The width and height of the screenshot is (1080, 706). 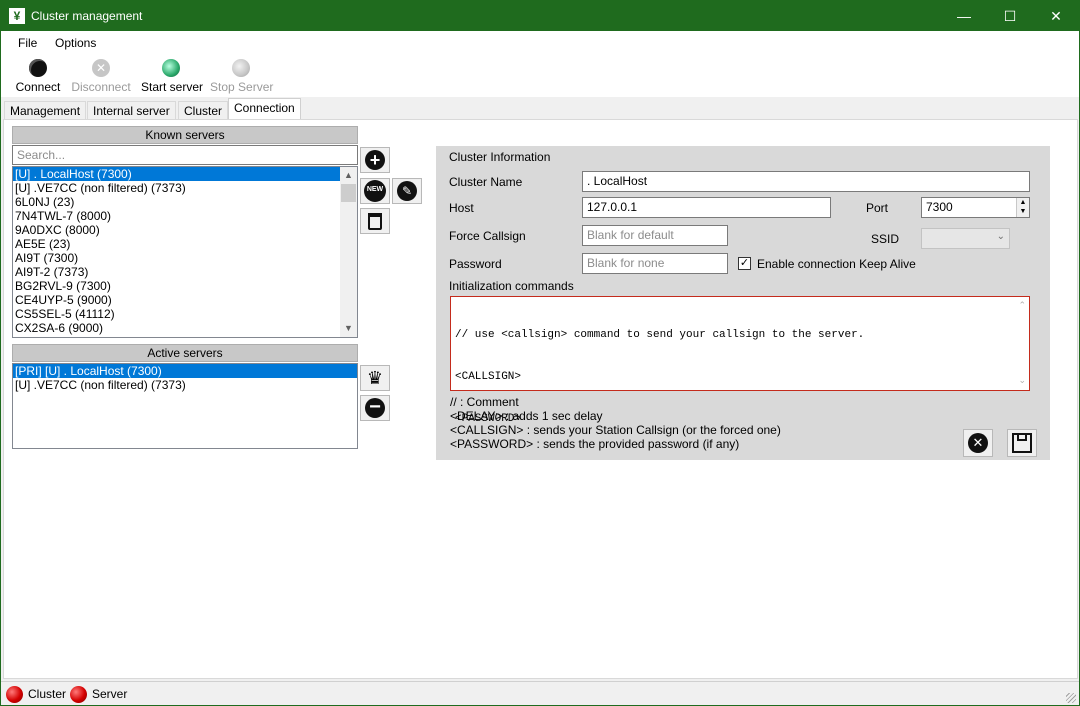 What do you see at coordinates (1023, 211) in the screenshot?
I see `spin-down-icon: ▼` at bounding box center [1023, 211].